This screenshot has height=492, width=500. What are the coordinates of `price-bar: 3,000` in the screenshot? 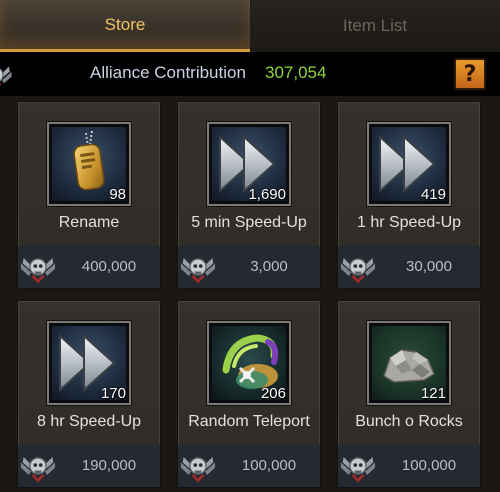 It's located at (249, 267).